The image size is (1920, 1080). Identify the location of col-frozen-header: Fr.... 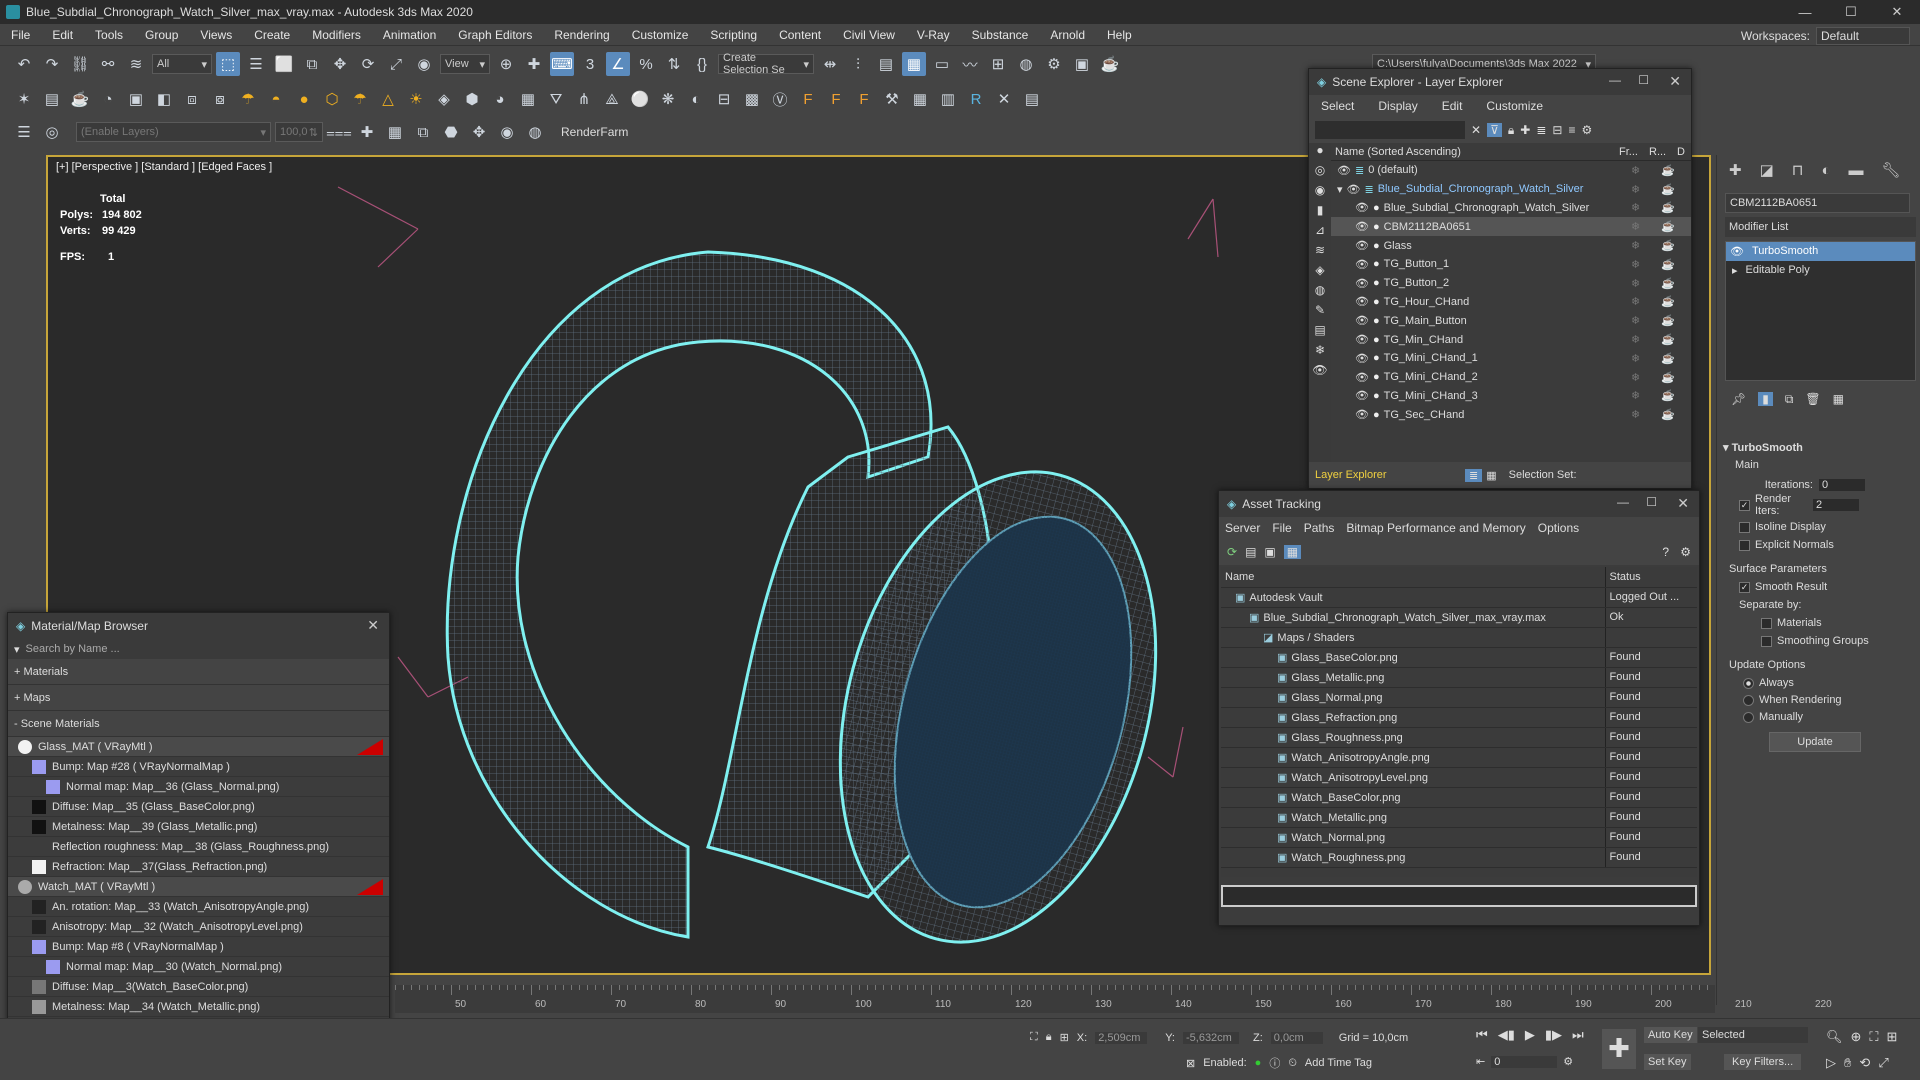
(1634, 152).